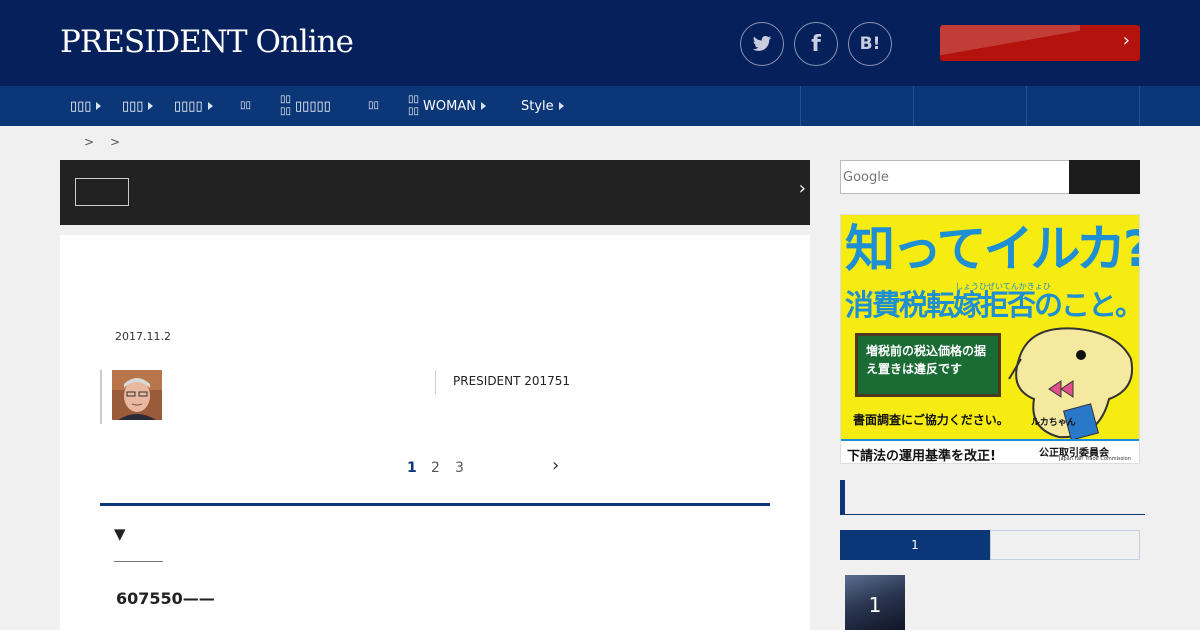 This screenshot has height=630, width=1200. I want to click on site-logo: PRESIDENT Online, so click(207, 42).